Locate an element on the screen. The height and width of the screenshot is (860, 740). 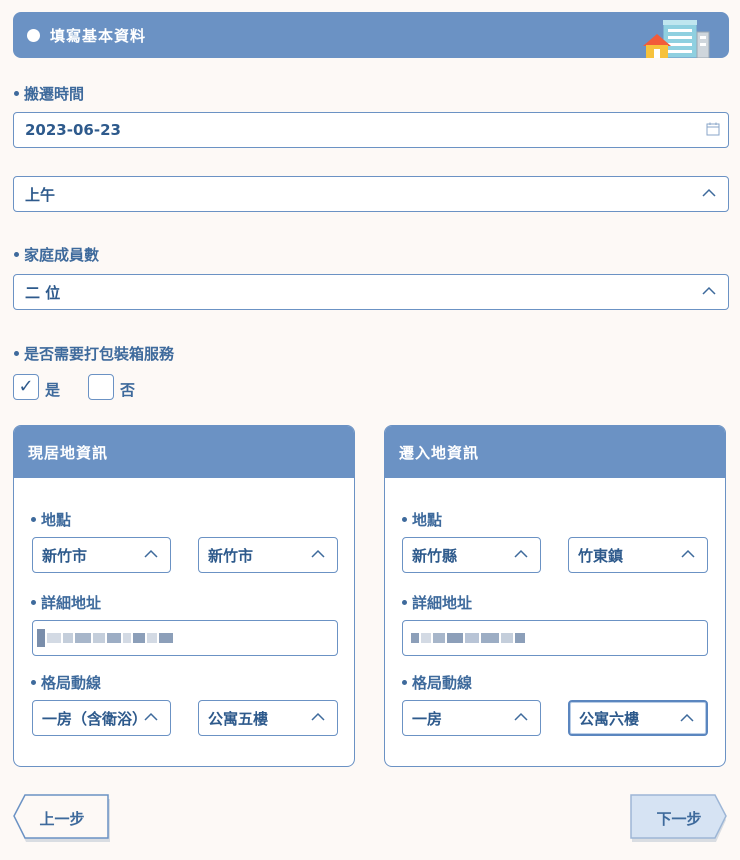
packing-yes-label: 是 is located at coordinates (53, 390).